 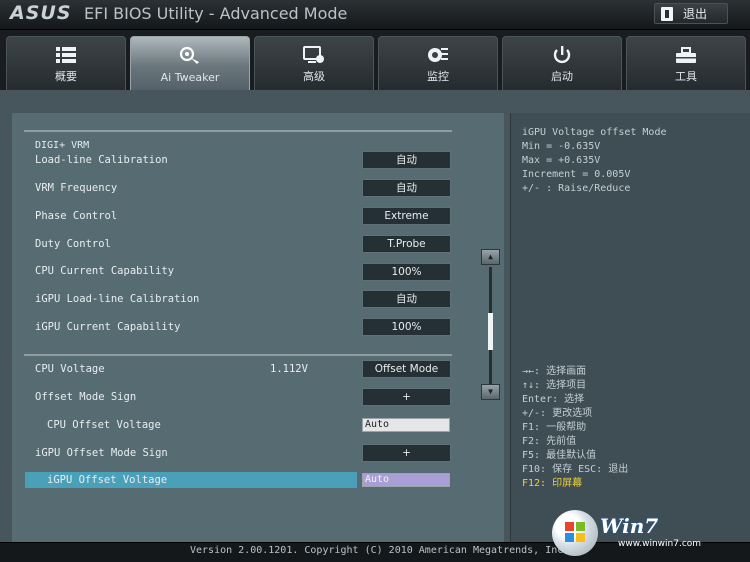 What do you see at coordinates (576, 188) in the screenshot?
I see `help-line: +/- : Raise/Reduce` at bounding box center [576, 188].